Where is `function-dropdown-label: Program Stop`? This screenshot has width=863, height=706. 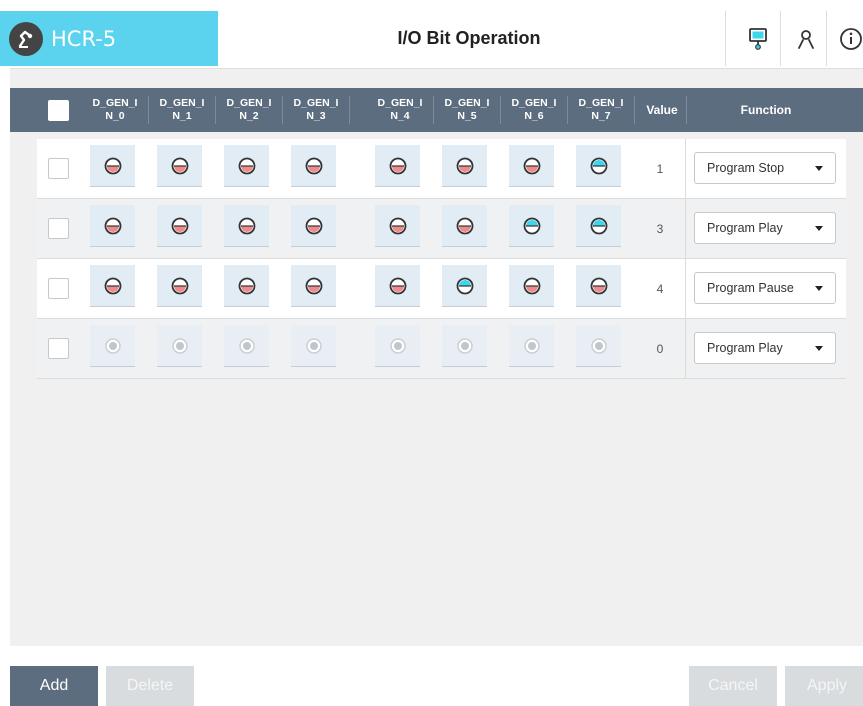
function-dropdown-label: Program Stop is located at coordinates (746, 168).